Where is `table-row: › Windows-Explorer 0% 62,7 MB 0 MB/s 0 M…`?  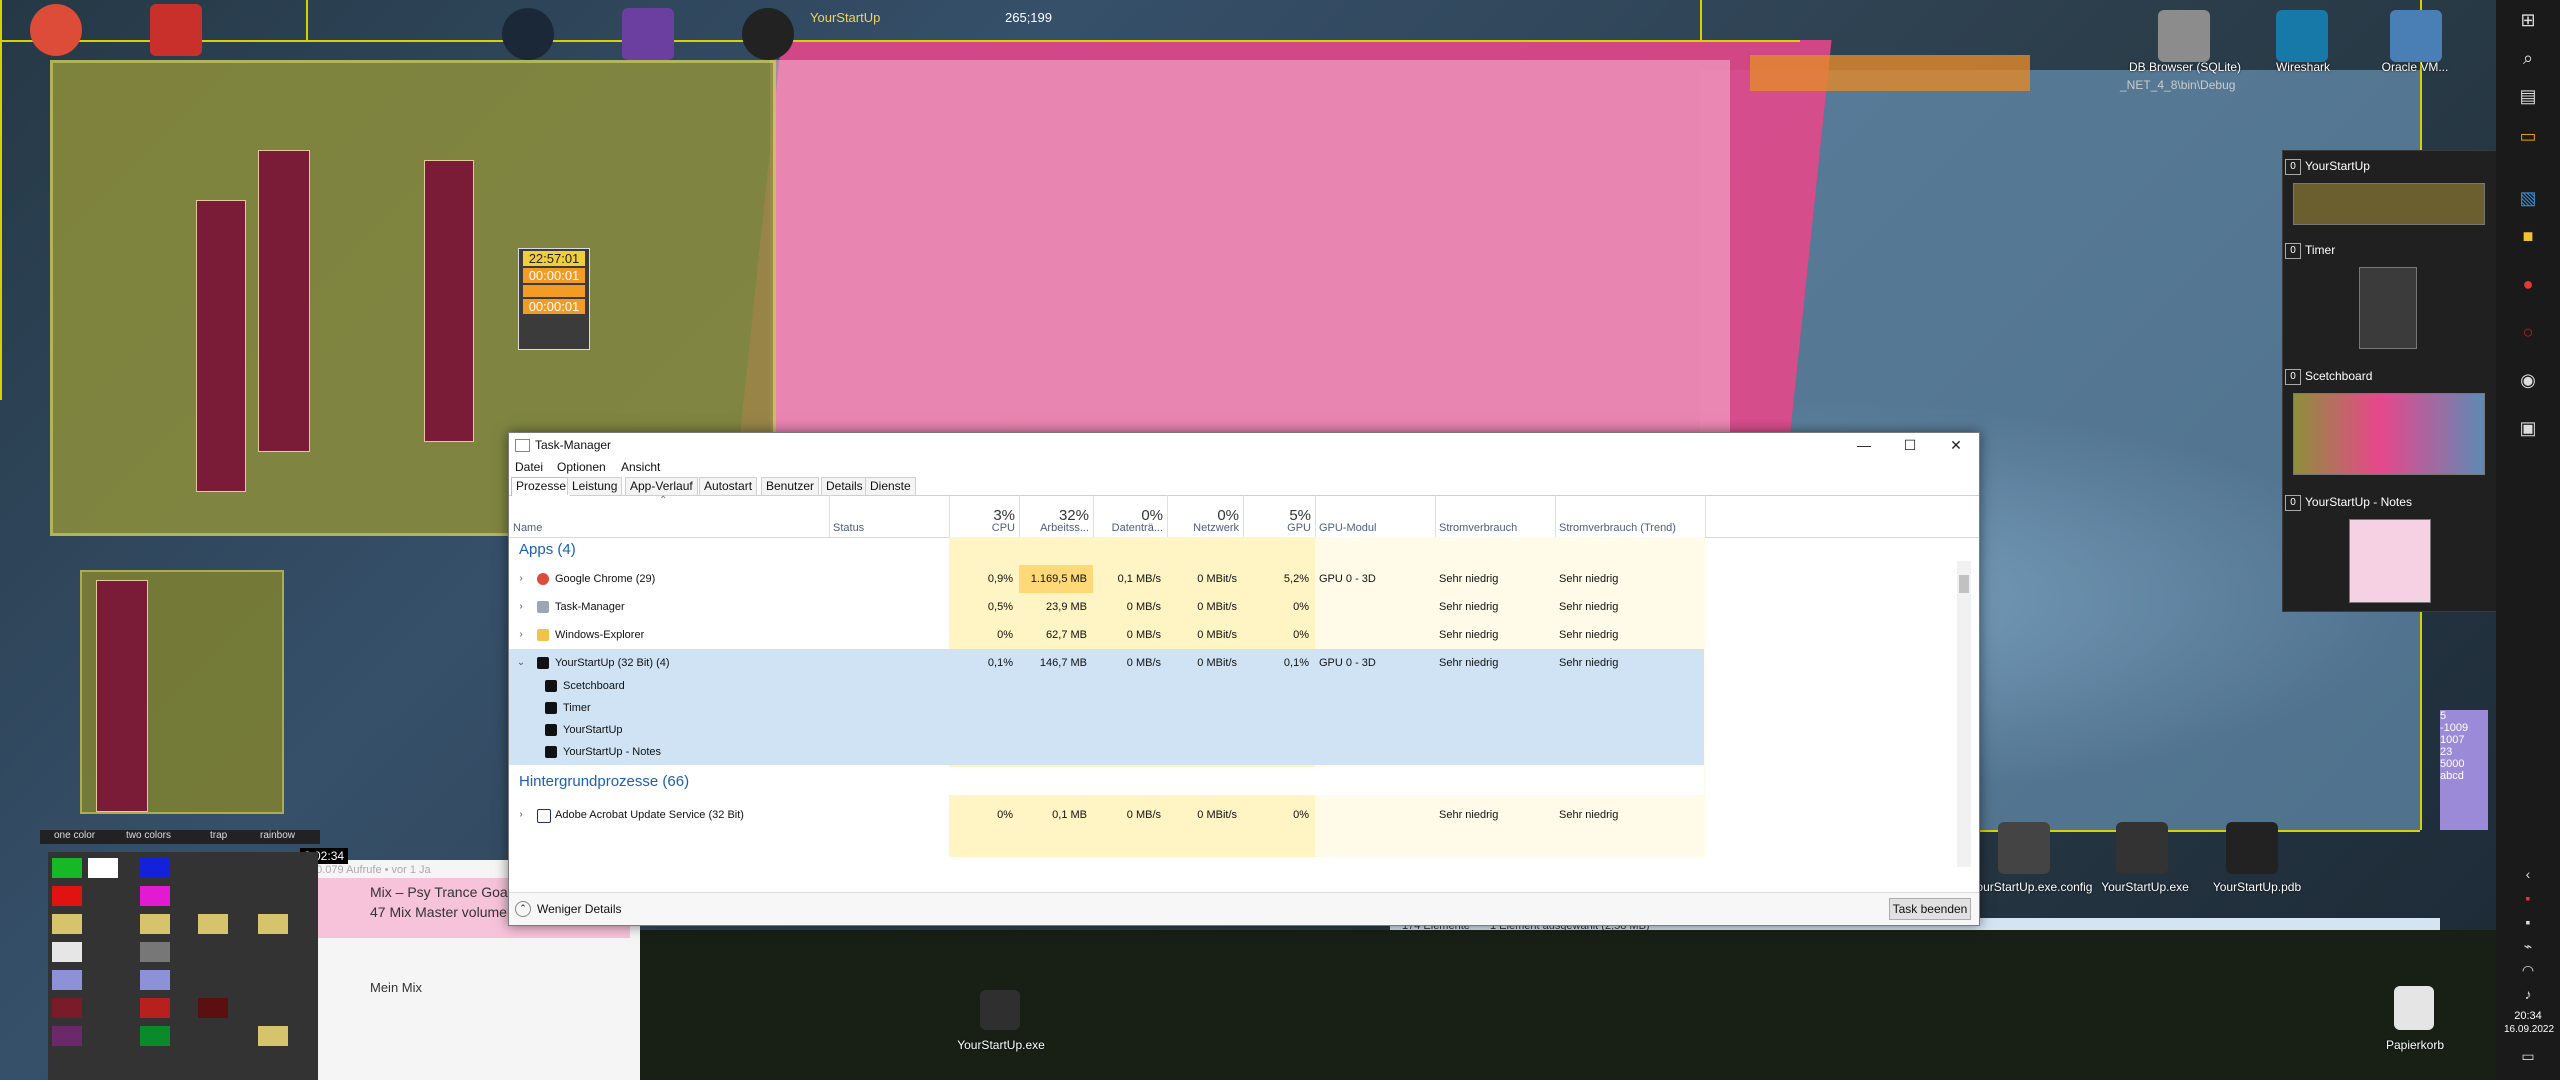
table-row: › Windows-Explorer 0% 62,7 MB 0 MB/s 0 M… is located at coordinates (1106, 635).